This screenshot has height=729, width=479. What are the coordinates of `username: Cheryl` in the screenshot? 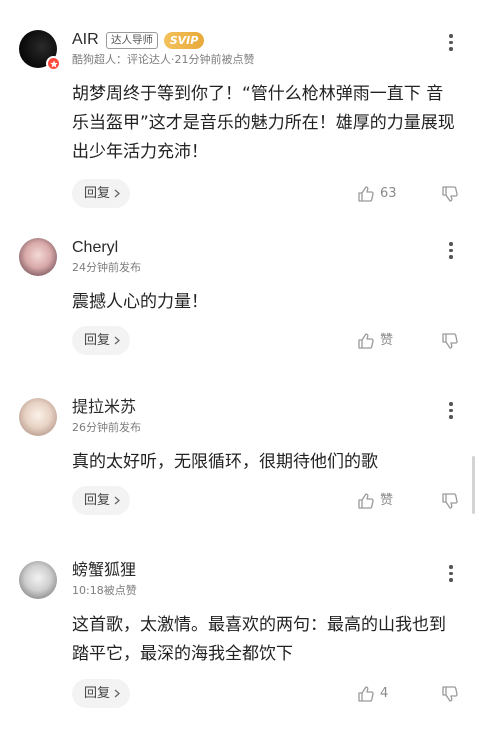 It's located at (95, 248).